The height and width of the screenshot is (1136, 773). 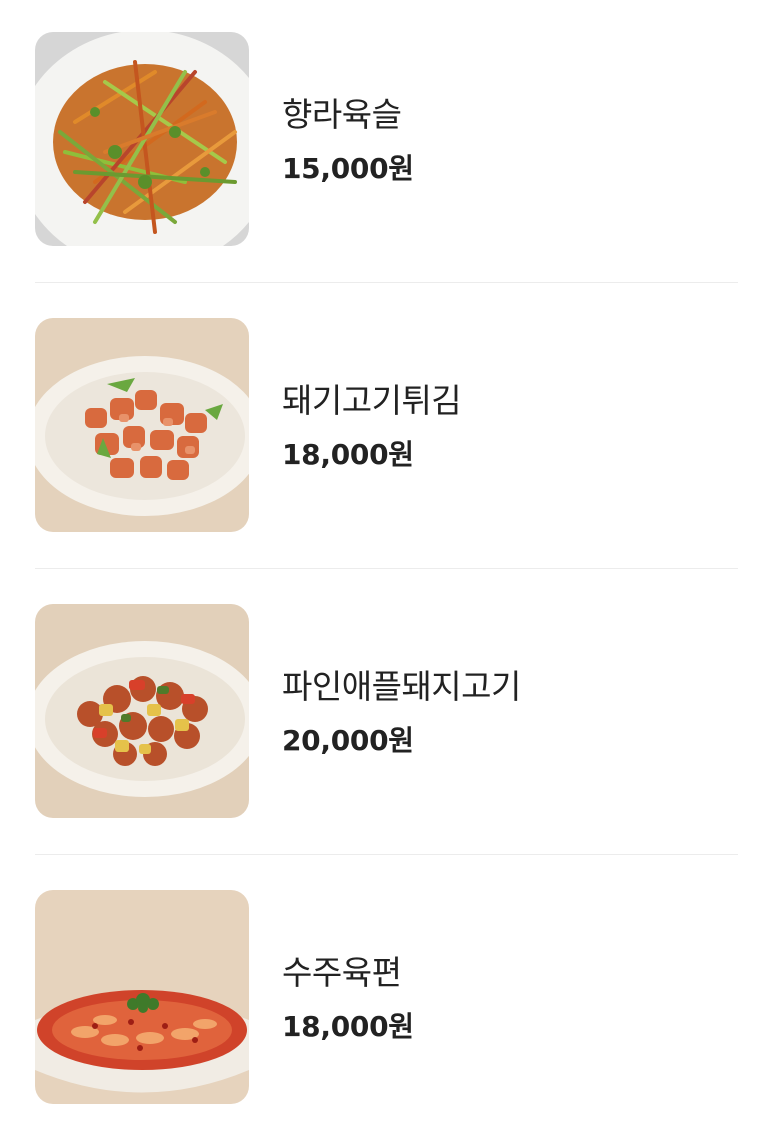 What do you see at coordinates (342, 114) in the screenshot?
I see `menu-item-name: 향라육슬` at bounding box center [342, 114].